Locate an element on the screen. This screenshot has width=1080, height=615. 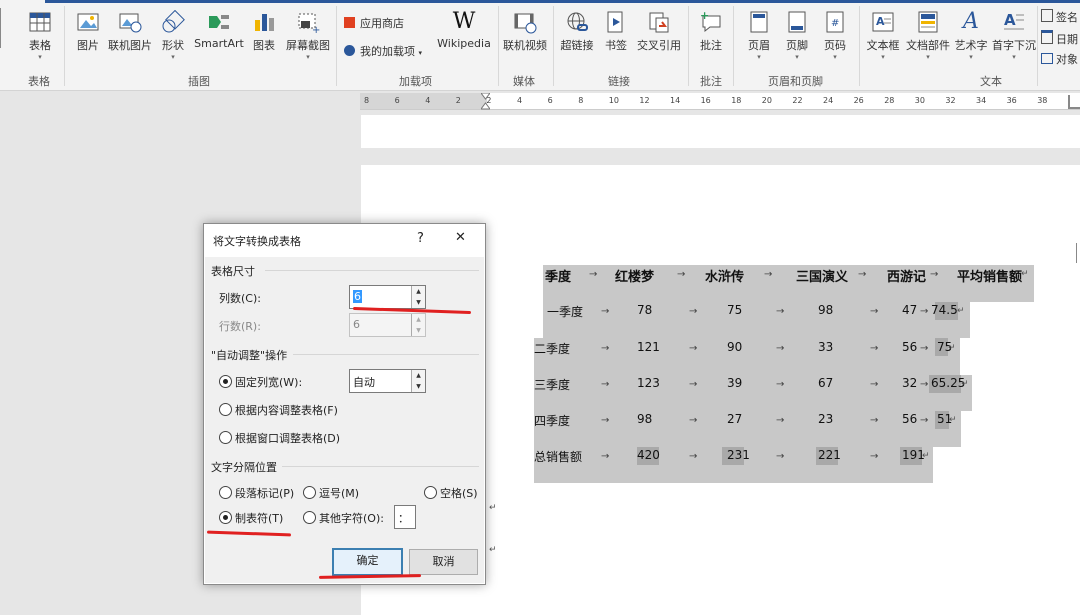
indent-marker is located at coordinates (485, 101).